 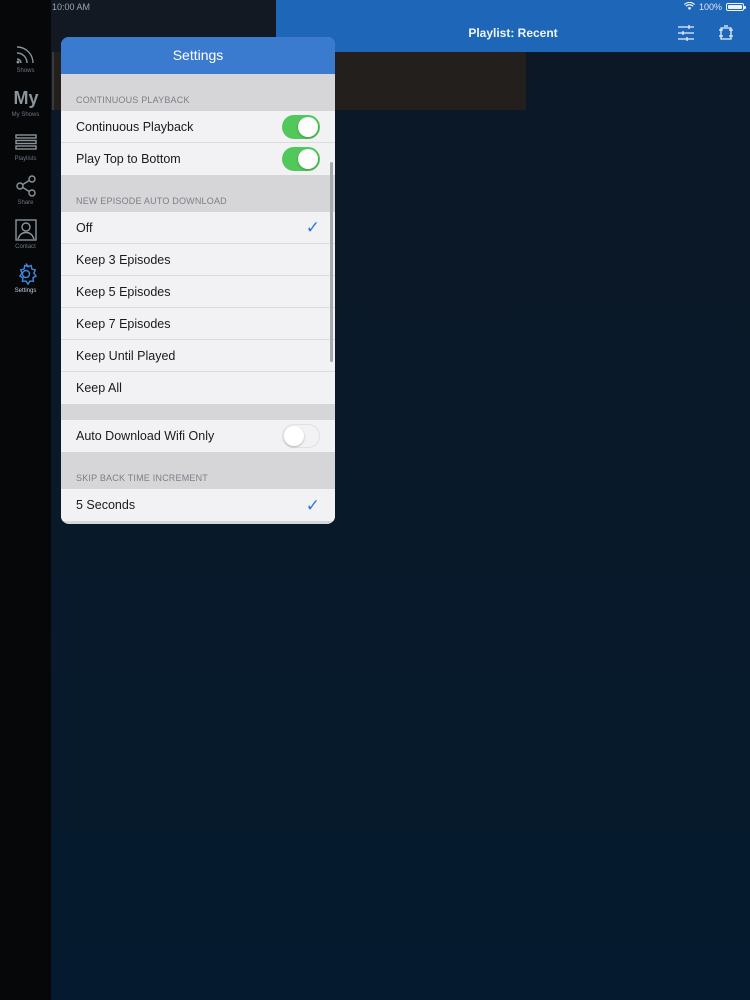 What do you see at coordinates (198, 228) in the screenshot?
I see `option-off: Off ✓` at bounding box center [198, 228].